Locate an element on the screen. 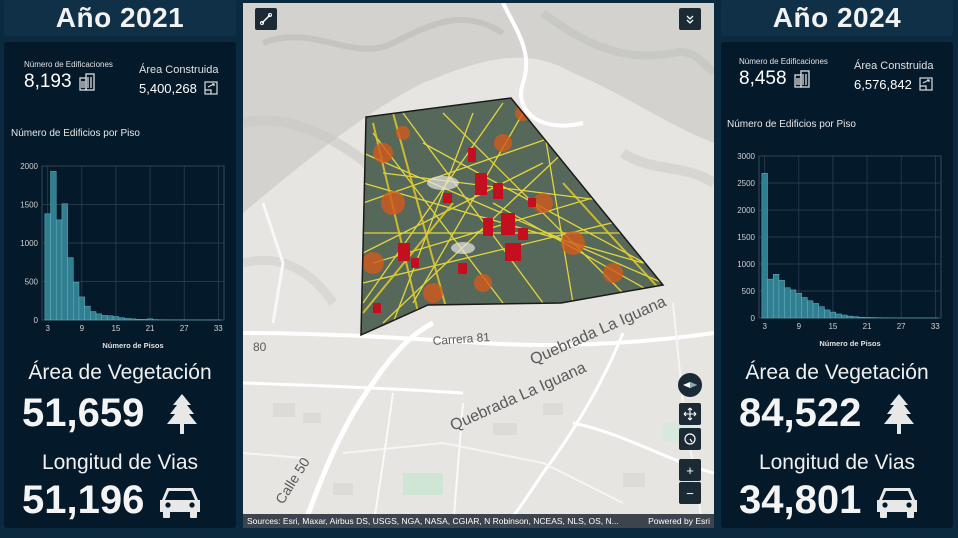 The image size is (958, 538). zoom-in-button: + is located at coordinates (690, 470).